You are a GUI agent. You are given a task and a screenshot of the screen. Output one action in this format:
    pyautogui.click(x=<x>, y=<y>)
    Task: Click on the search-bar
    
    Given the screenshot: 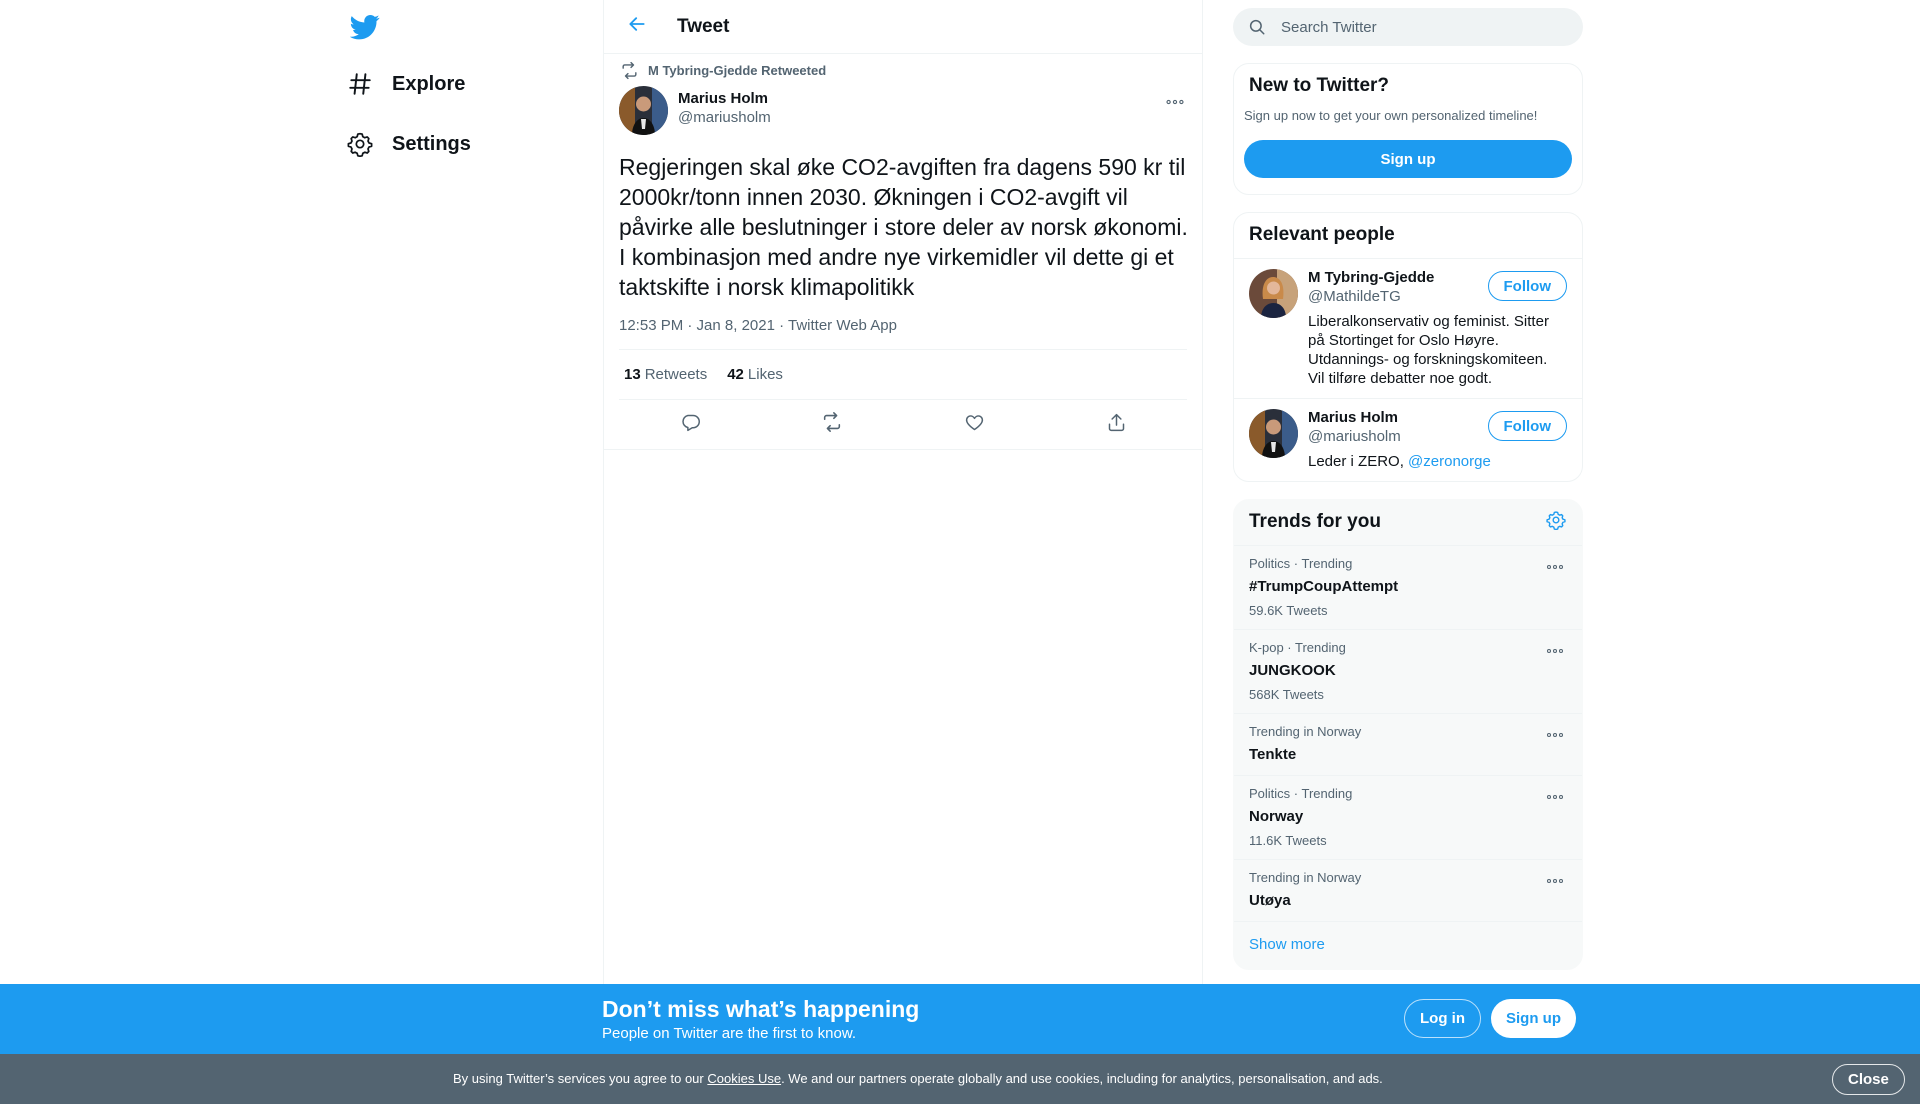 What is the action you would take?
    pyautogui.click(x=1408, y=27)
    